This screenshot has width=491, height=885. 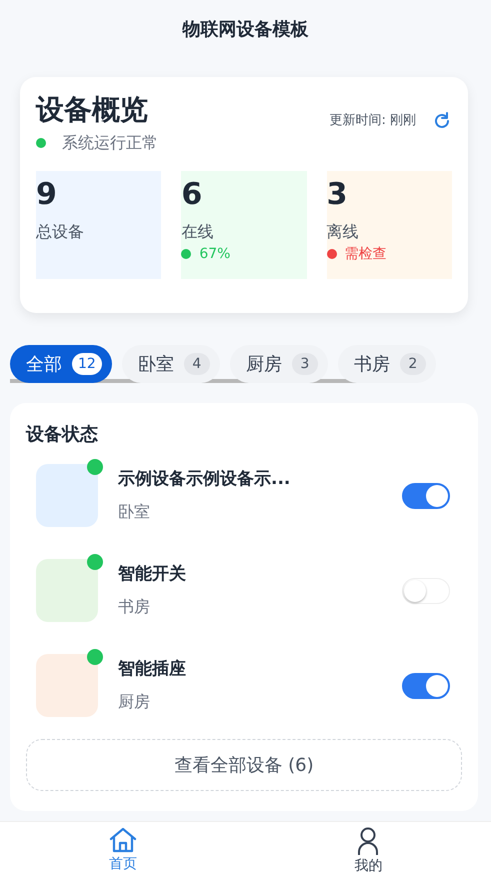 I want to click on category-tab: 卧室 4, so click(x=171, y=364).